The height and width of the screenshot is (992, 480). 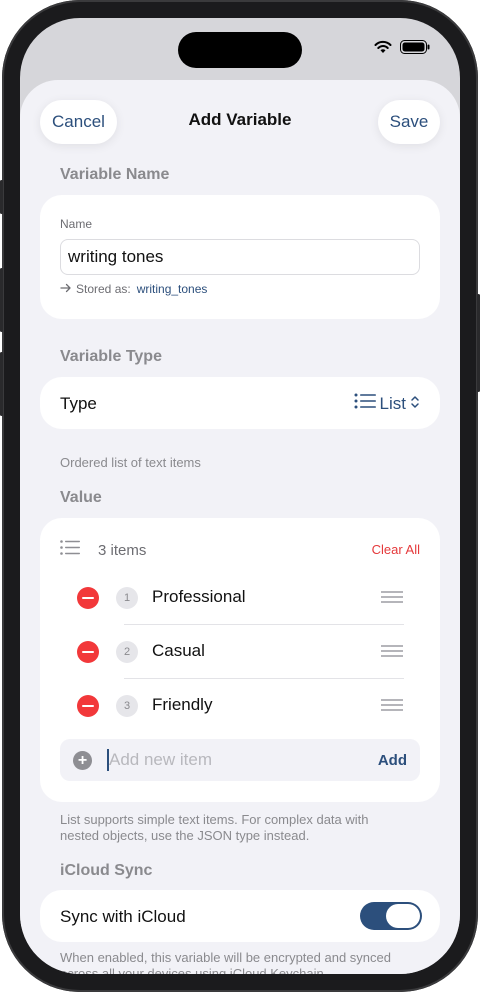 What do you see at coordinates (133, 289) in the screenshot?
I see `stored-as-row: Stored as: writing_tones` at bounding box center [133, 289].